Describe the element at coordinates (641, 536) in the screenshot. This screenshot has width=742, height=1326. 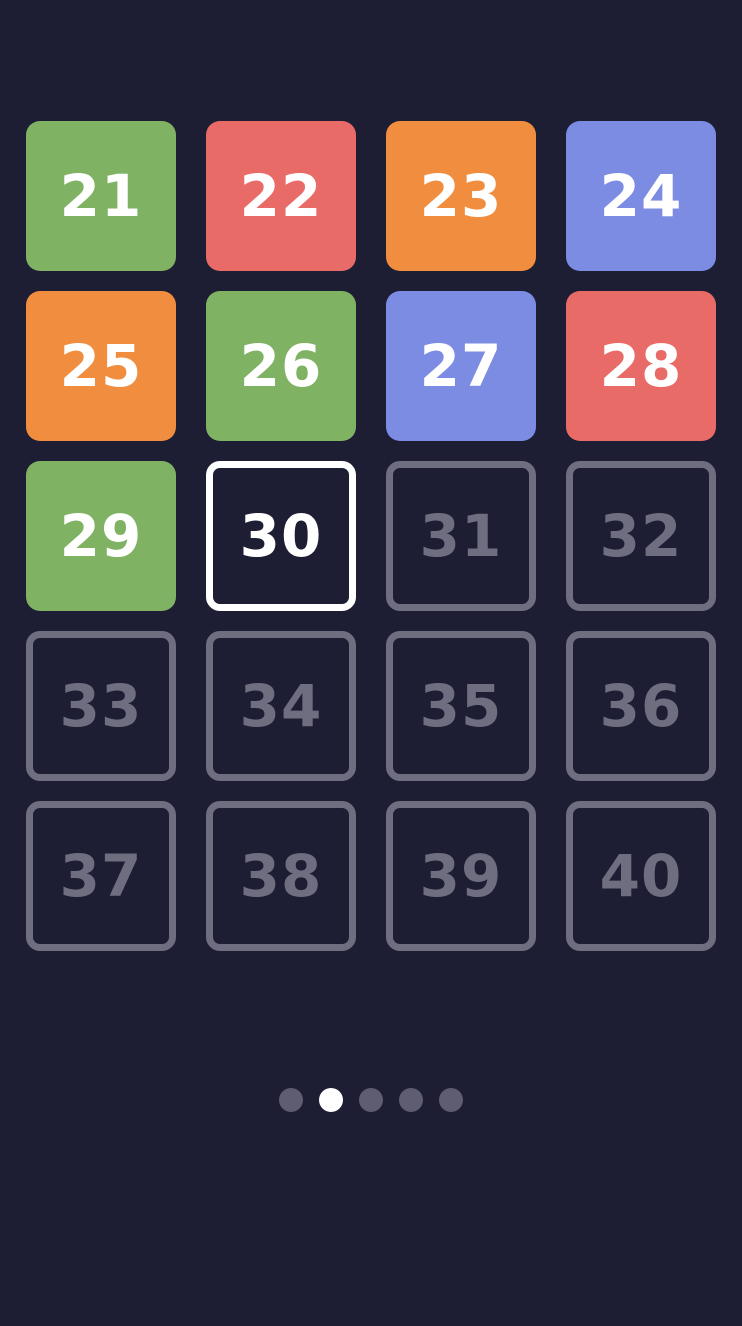
I see `level-tile-32: 32` at that location.